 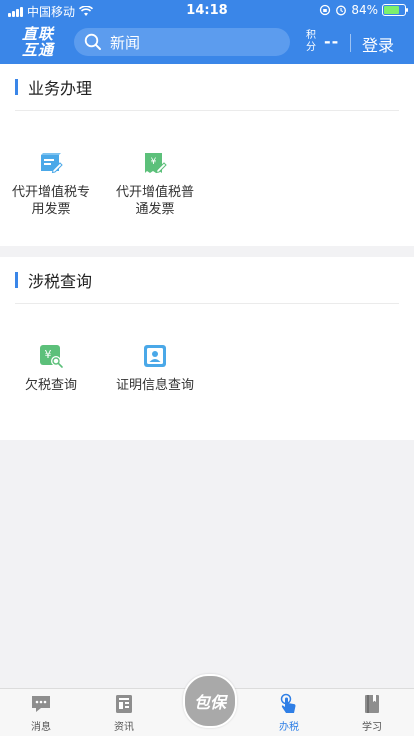 I want to click on invoice-general-icon: ¥, so click(x=156, y=163).